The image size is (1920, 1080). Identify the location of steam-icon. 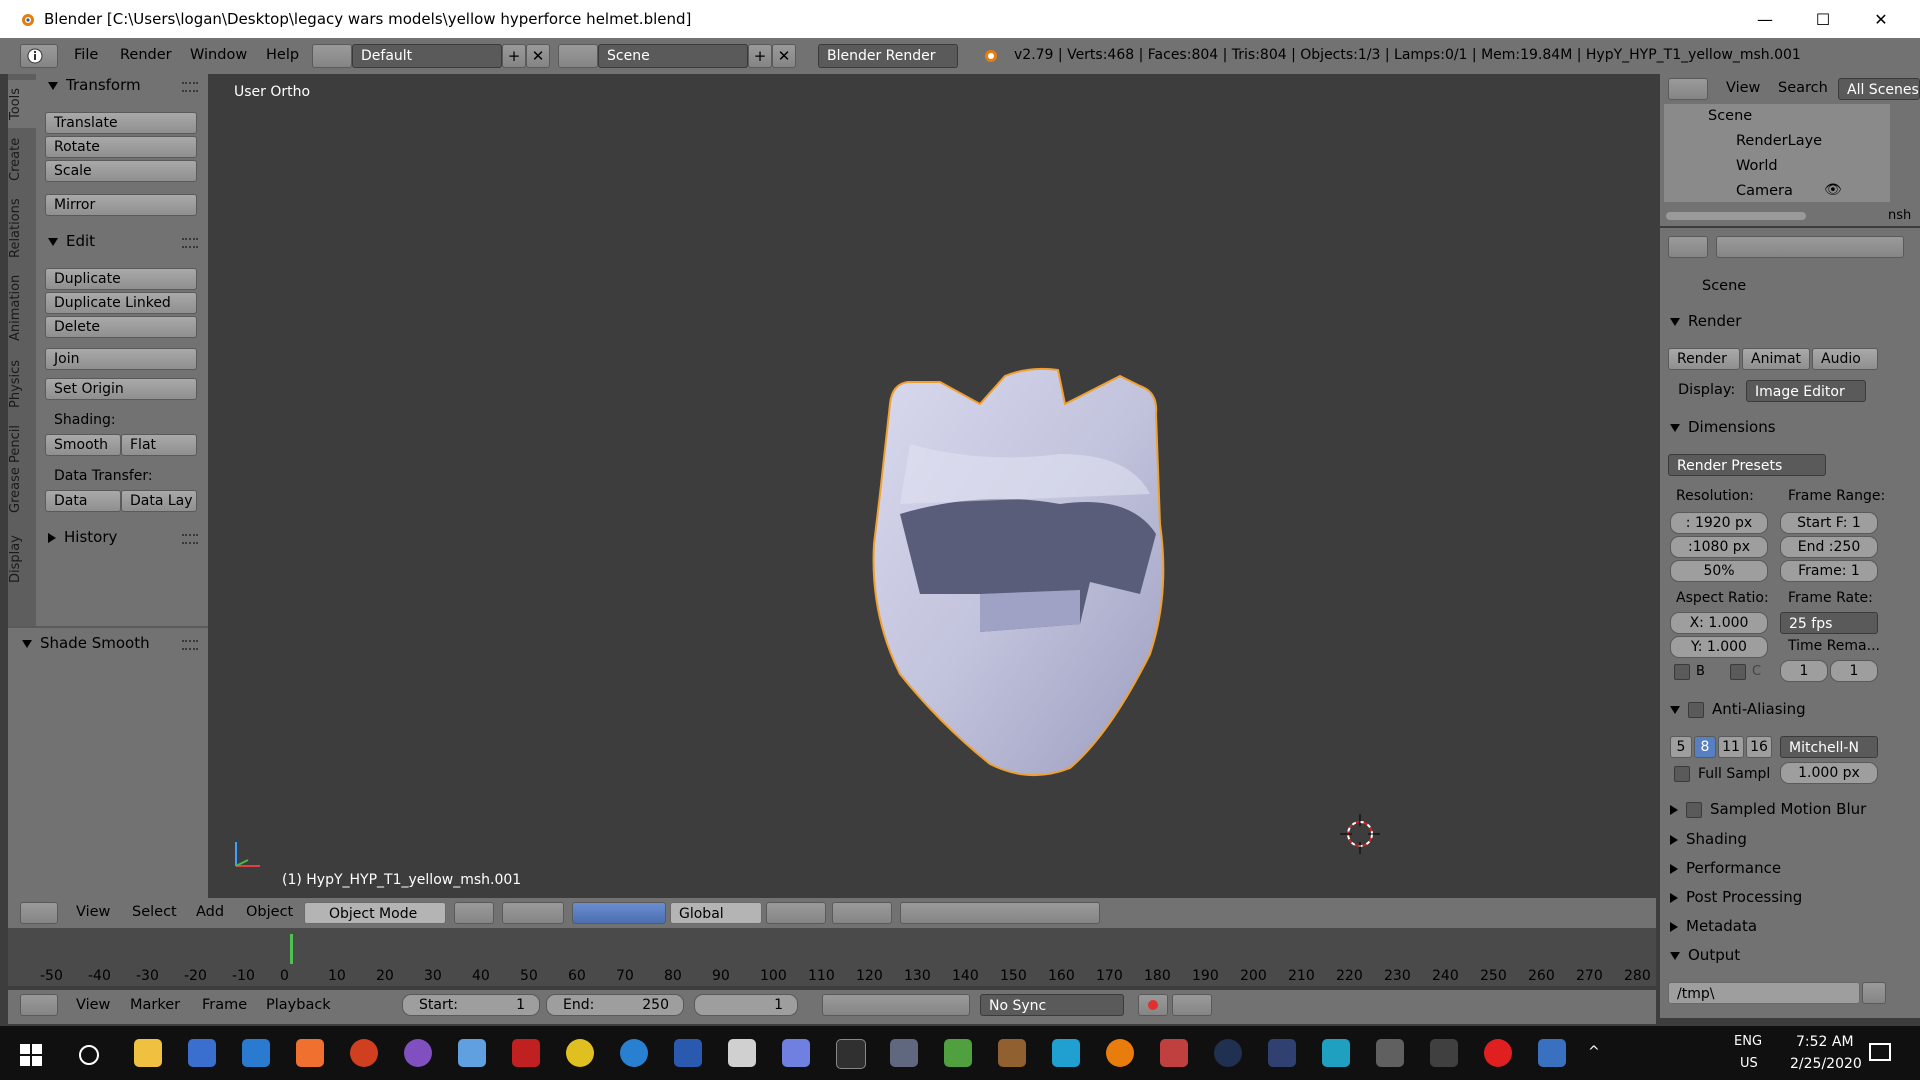
(1228, 1053).